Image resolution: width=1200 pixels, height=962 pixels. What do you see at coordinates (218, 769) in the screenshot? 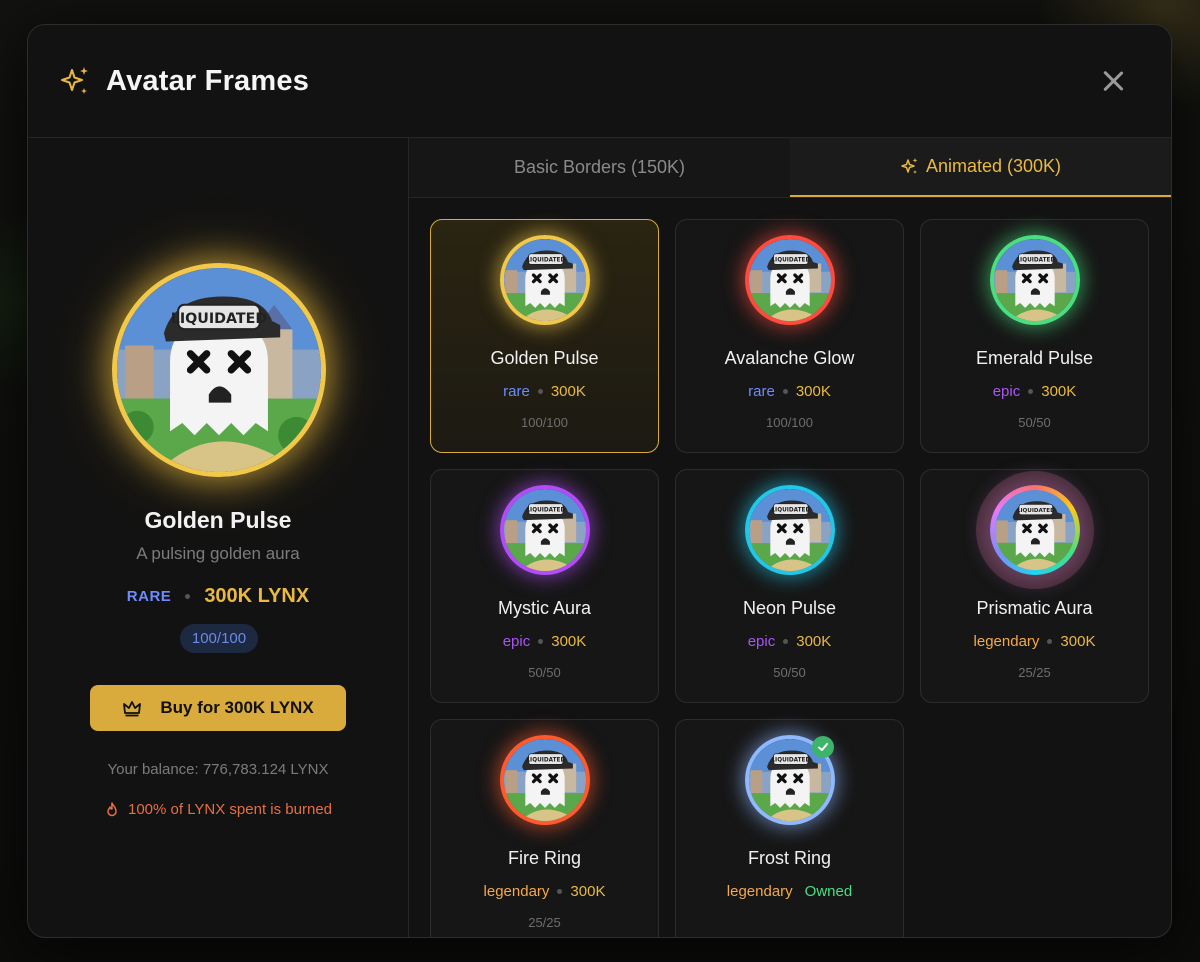
I see `balance-text: Your balance: 776,783.124 LYNX` at bounding box center [218, 769].